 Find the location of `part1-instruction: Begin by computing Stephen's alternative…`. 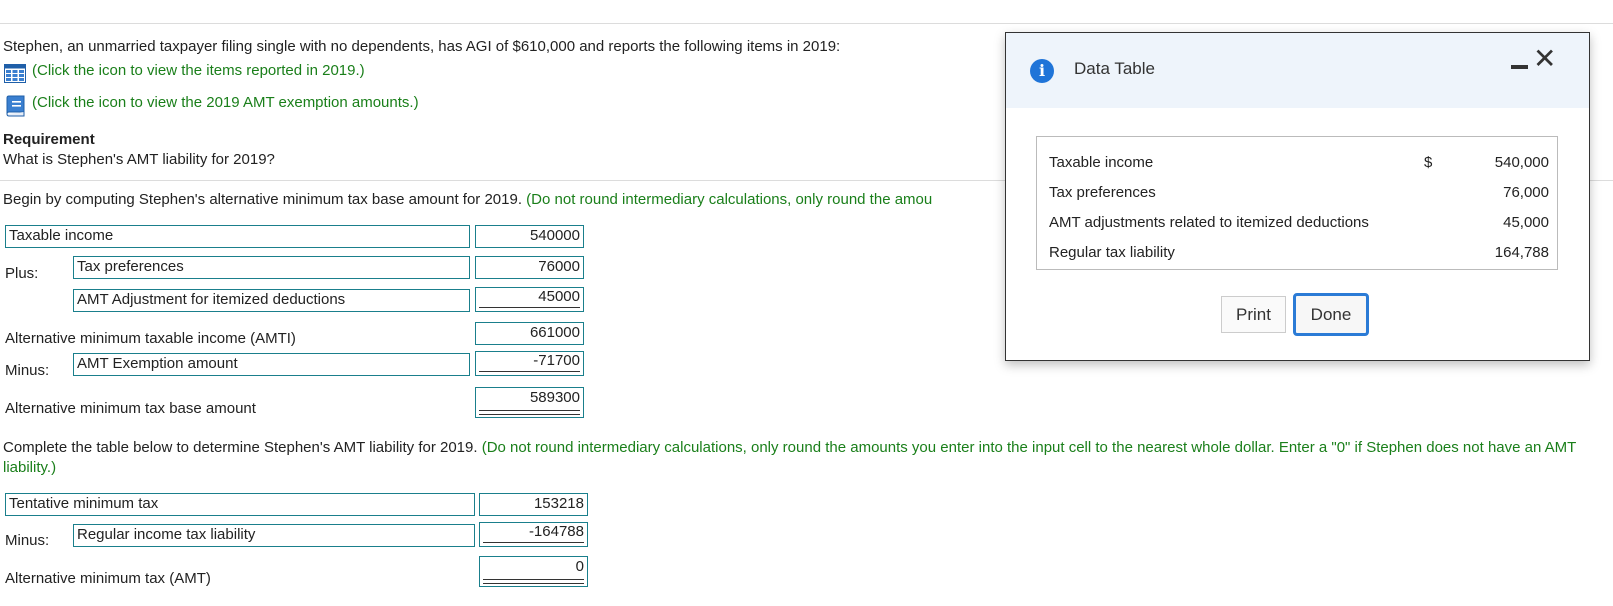

part1-instruction: Begin by computing Stephen's alternative… is located at coordinates (468, 199).